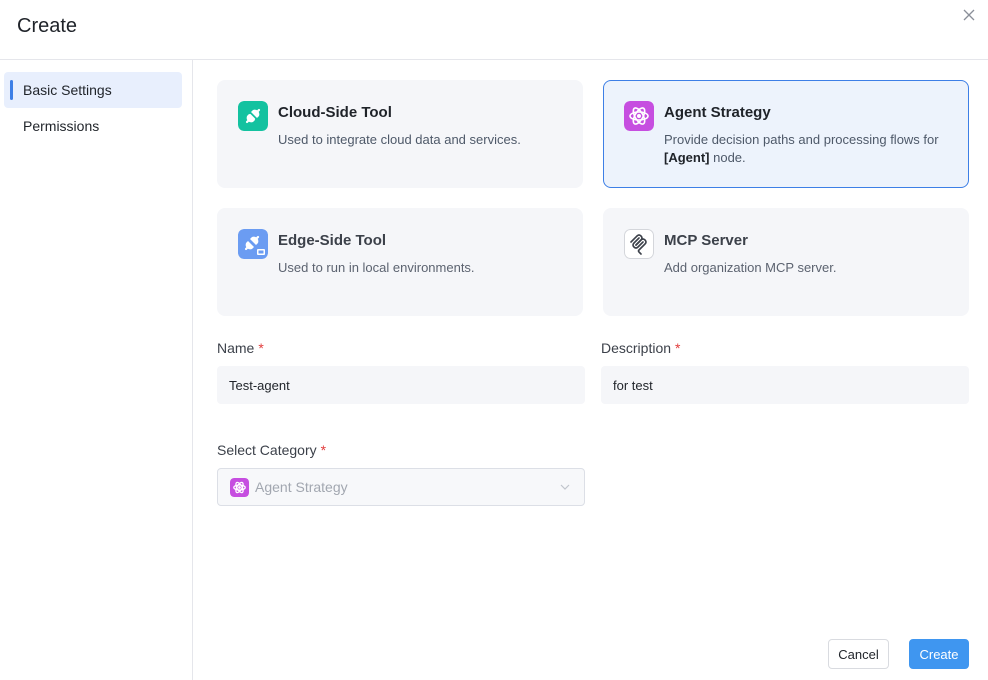 The height and width of the screenshot is (680, 988). I want to click on cancel-button: Cancel, so click(858, 654).